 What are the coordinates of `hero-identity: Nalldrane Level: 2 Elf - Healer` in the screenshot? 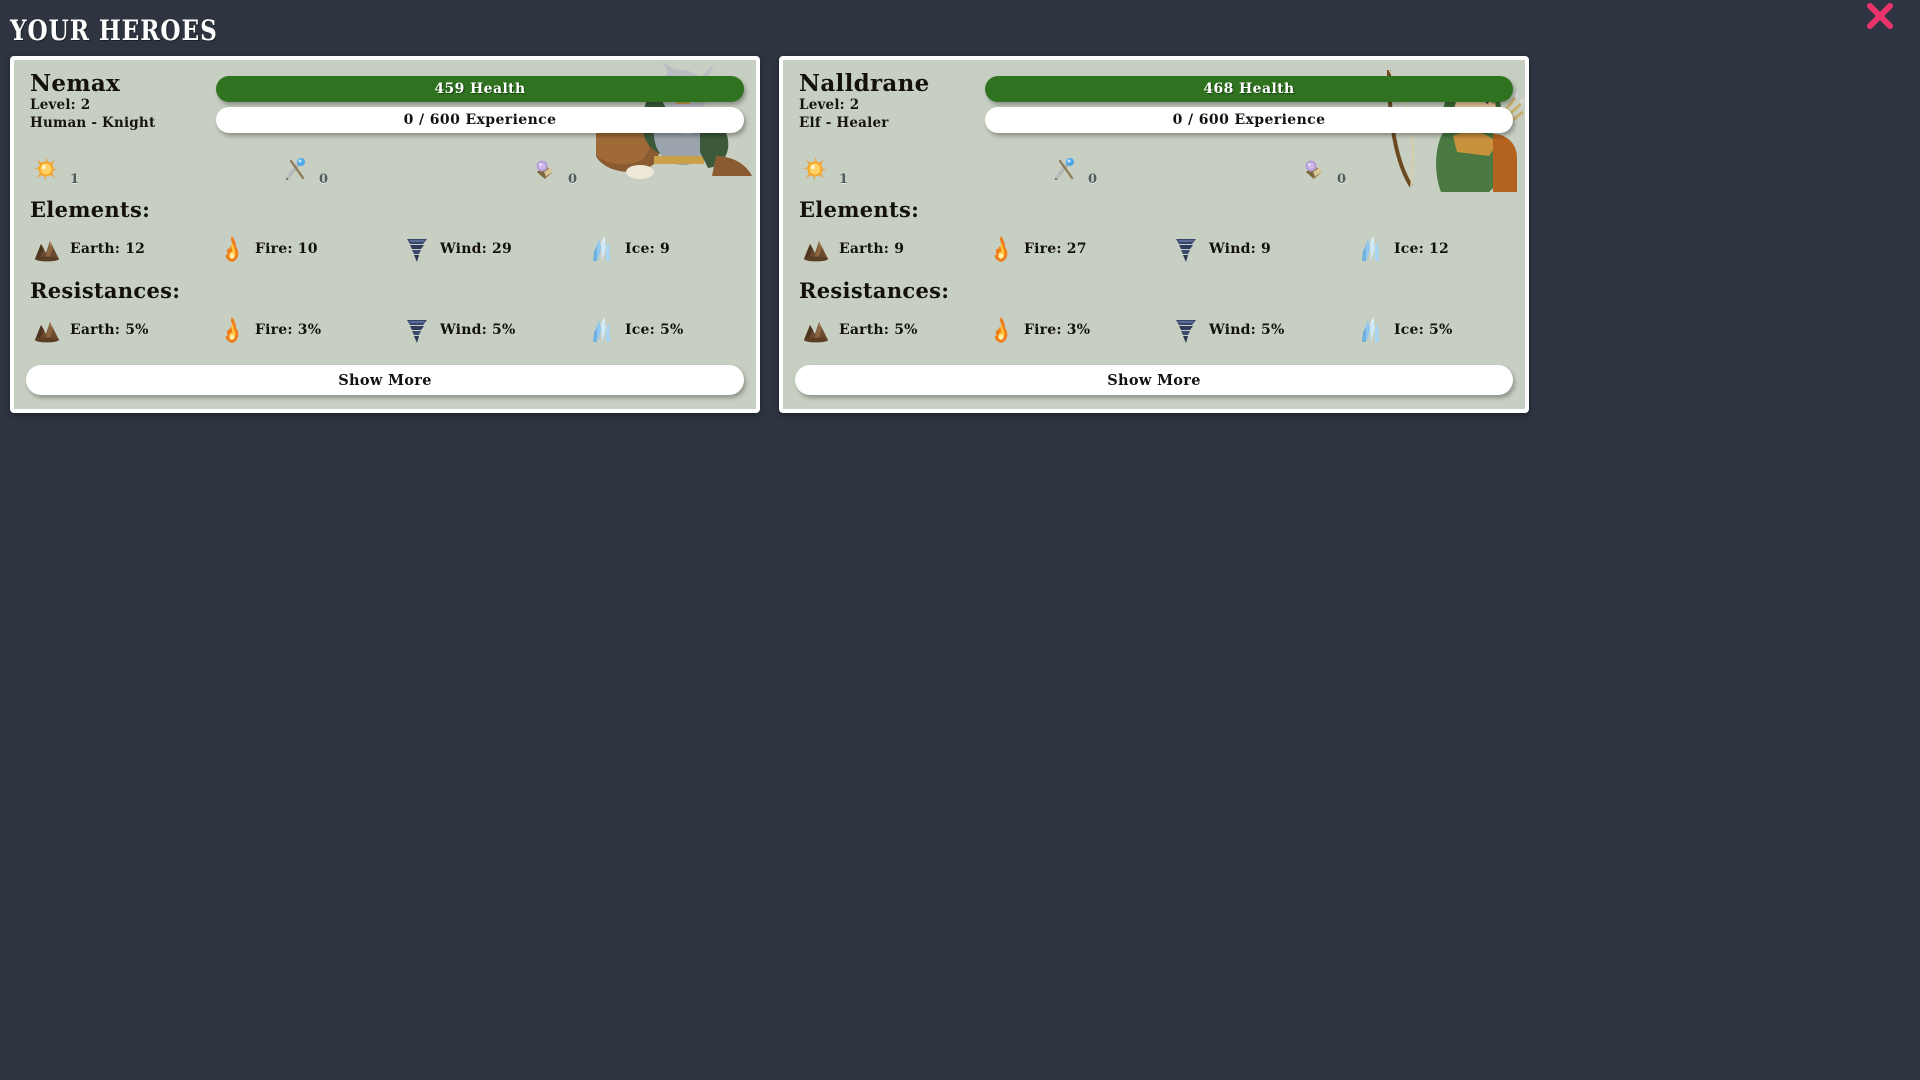 It's located at (890, 101).